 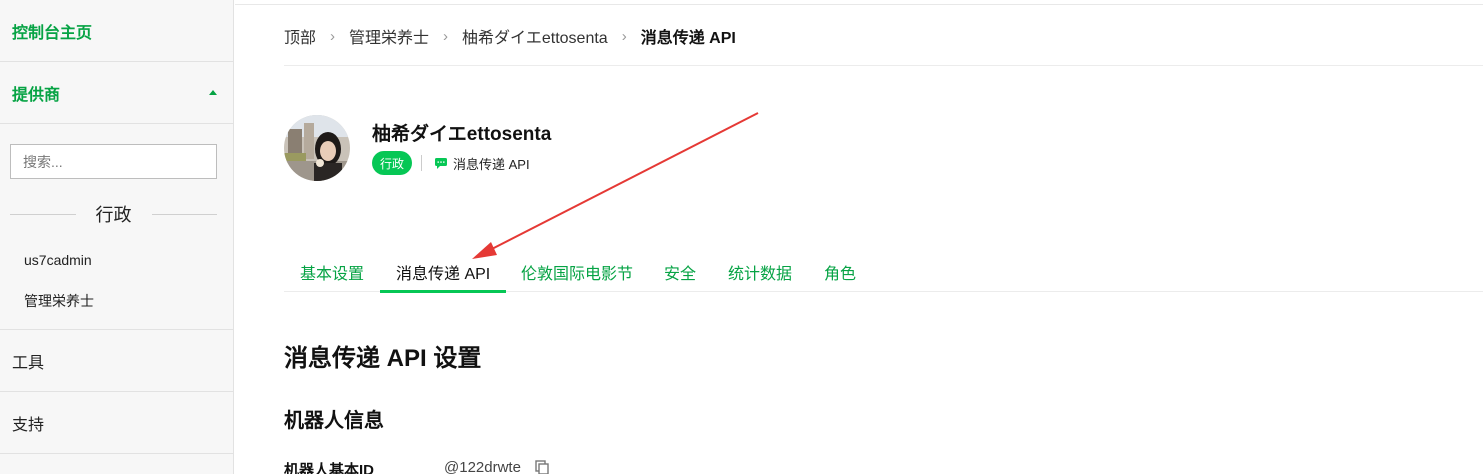 What do you see at coordinates (300, 36) in the screenshot?
I see `breadcrumb-top: 顶部` at bounding box center [300, 36].